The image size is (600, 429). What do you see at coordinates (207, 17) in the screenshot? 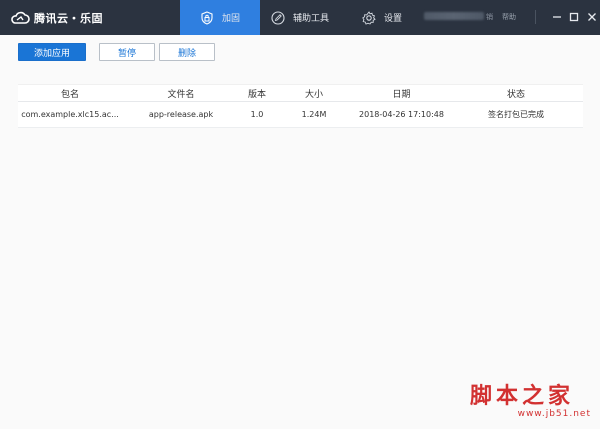
I see `shield-lock-icon` at bounding box center [207, 17].